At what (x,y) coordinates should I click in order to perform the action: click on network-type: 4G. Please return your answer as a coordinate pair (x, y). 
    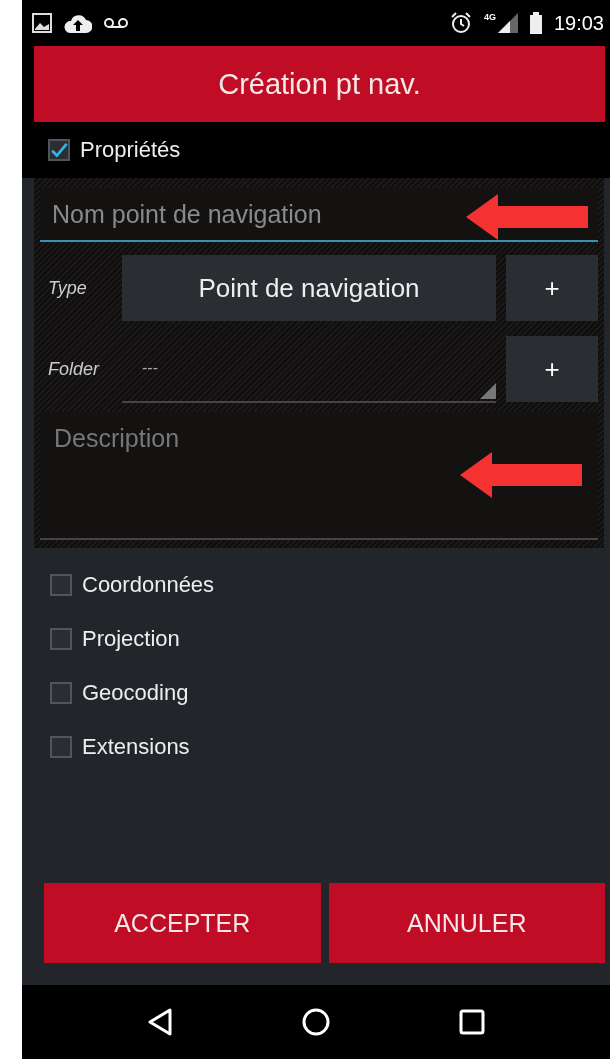
    Looking at the image, I should click on (489, 17).